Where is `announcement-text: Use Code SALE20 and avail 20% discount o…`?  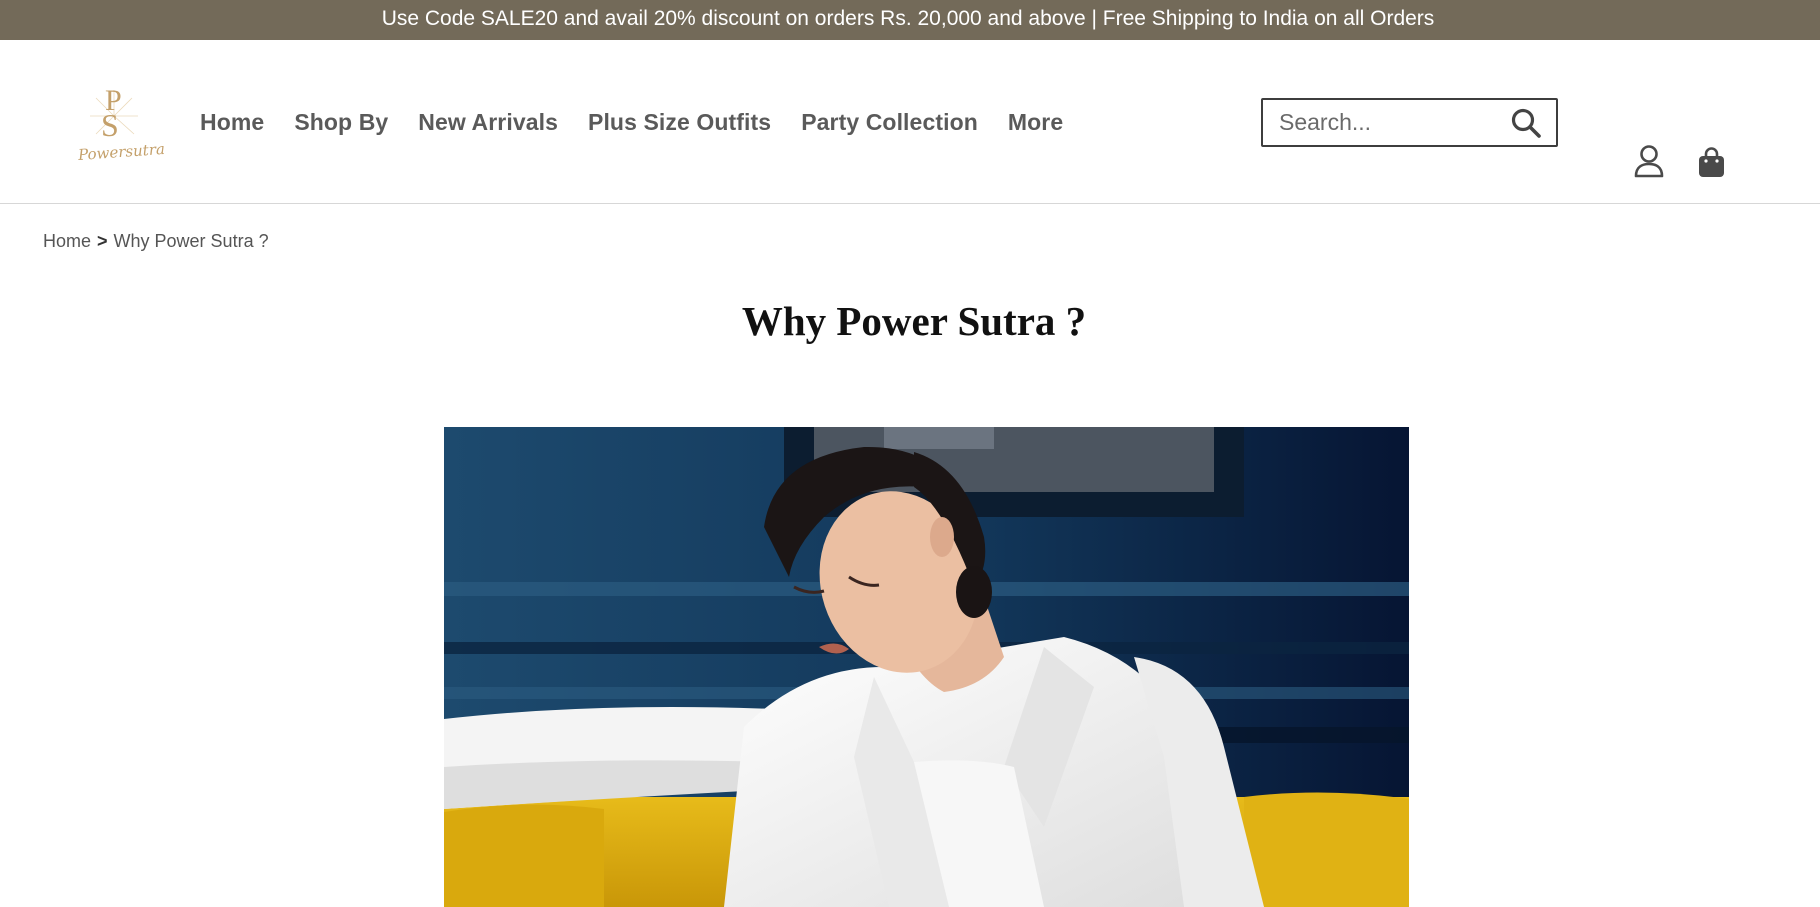 announcement-text: Use Code SALE20 and avail 20% discount o… is located at coordinates (908, 18).